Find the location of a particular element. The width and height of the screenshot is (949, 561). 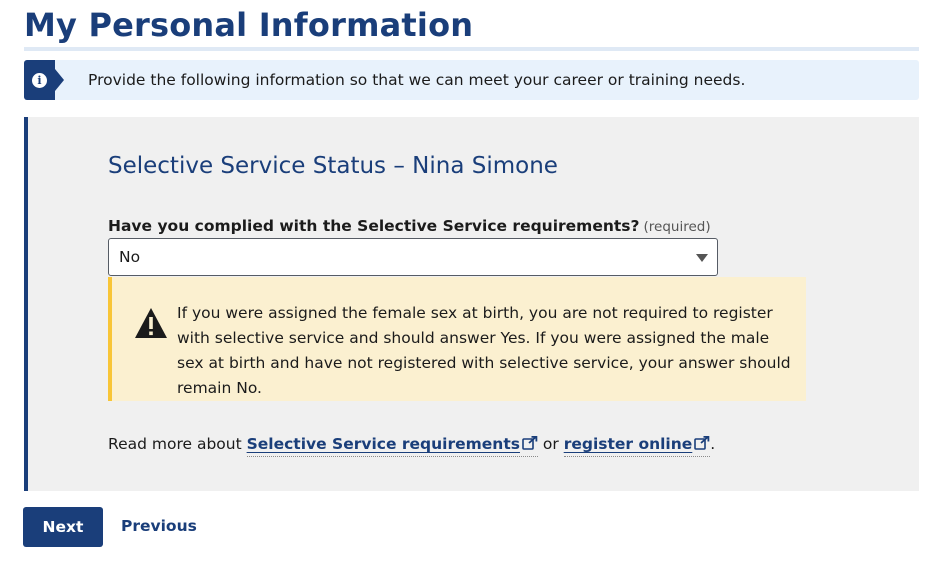

link-text: register online is located at coordinates (628, 444).